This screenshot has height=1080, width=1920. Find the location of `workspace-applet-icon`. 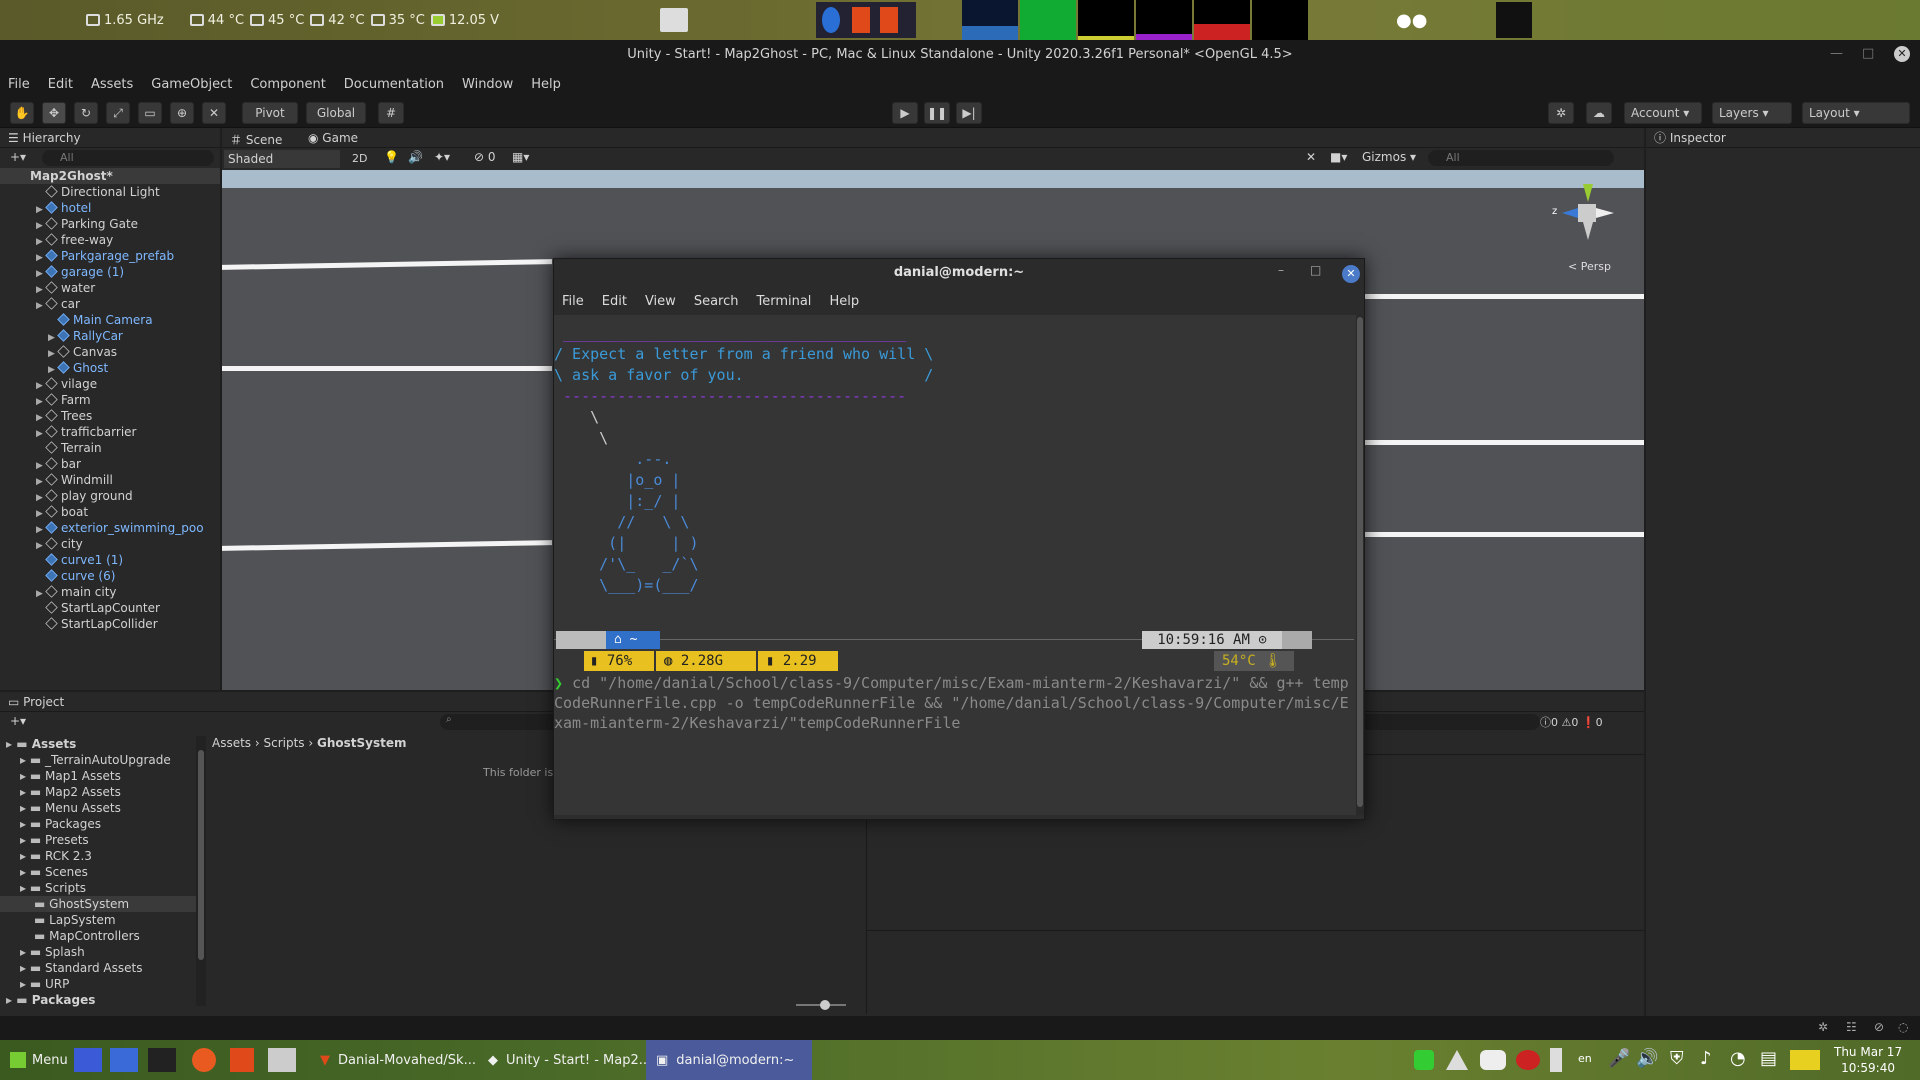

workspace-applet-icon is located at coordinates (1514, 20).